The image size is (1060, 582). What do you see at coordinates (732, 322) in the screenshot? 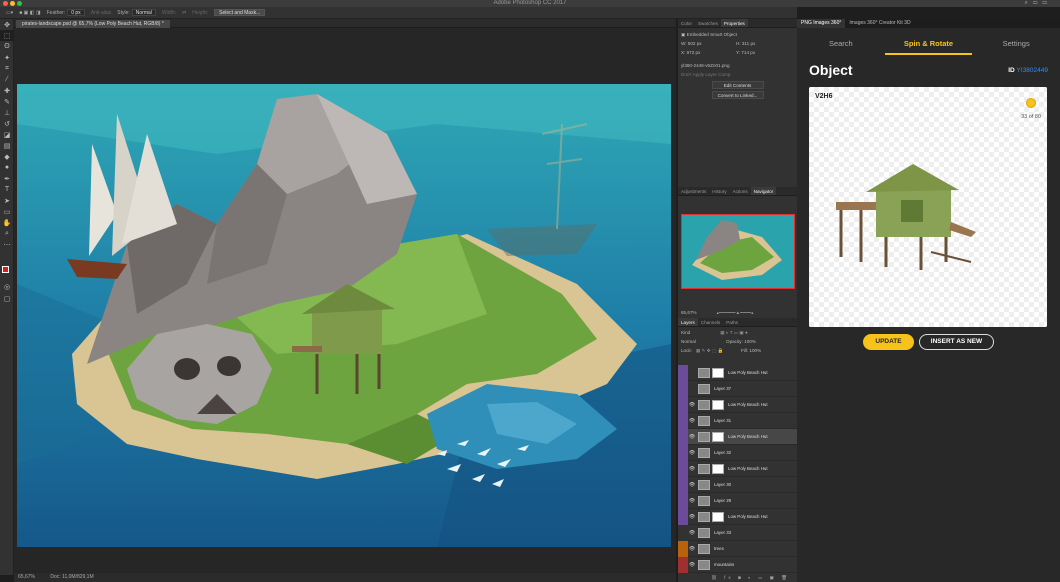
I see `tab-paths: Paths` at bounding box center [732, 322].